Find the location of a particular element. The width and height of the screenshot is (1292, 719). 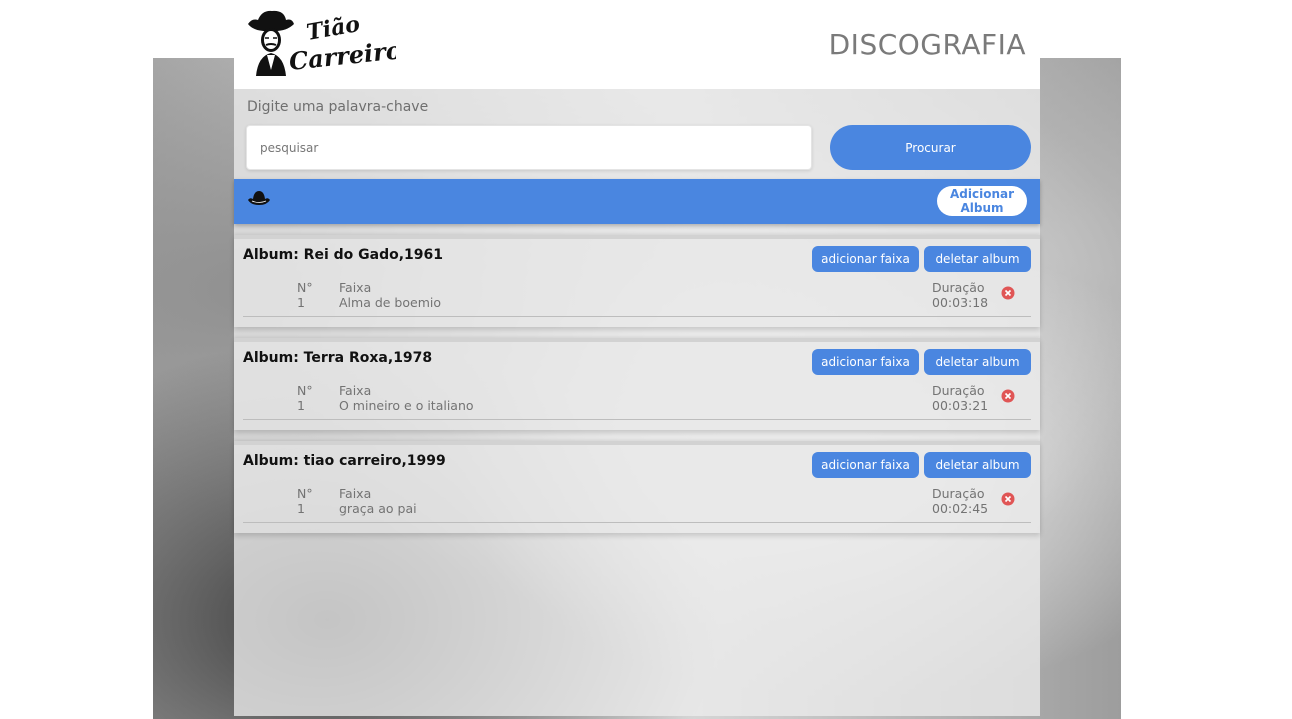

track-duration: 00:03:21 is located at coordinates (960, 405).